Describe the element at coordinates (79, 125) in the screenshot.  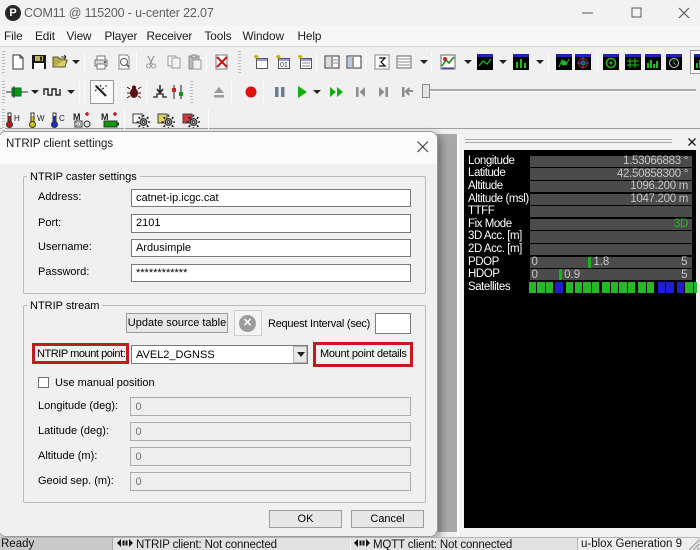
I see `svg-text: 10` at that location.